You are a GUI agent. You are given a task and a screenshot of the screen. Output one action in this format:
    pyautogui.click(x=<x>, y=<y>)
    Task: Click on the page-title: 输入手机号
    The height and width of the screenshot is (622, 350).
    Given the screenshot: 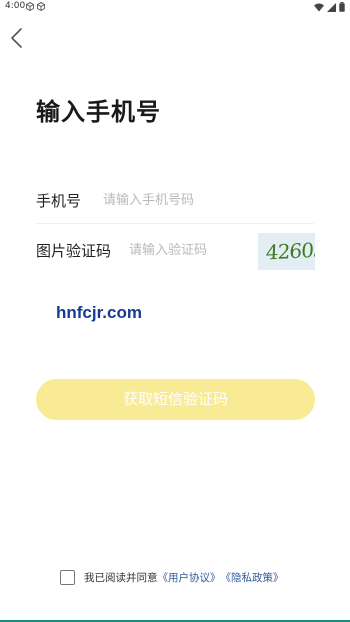 What is the action you would take?
    pyautogui.click(x=98, y=112)
    